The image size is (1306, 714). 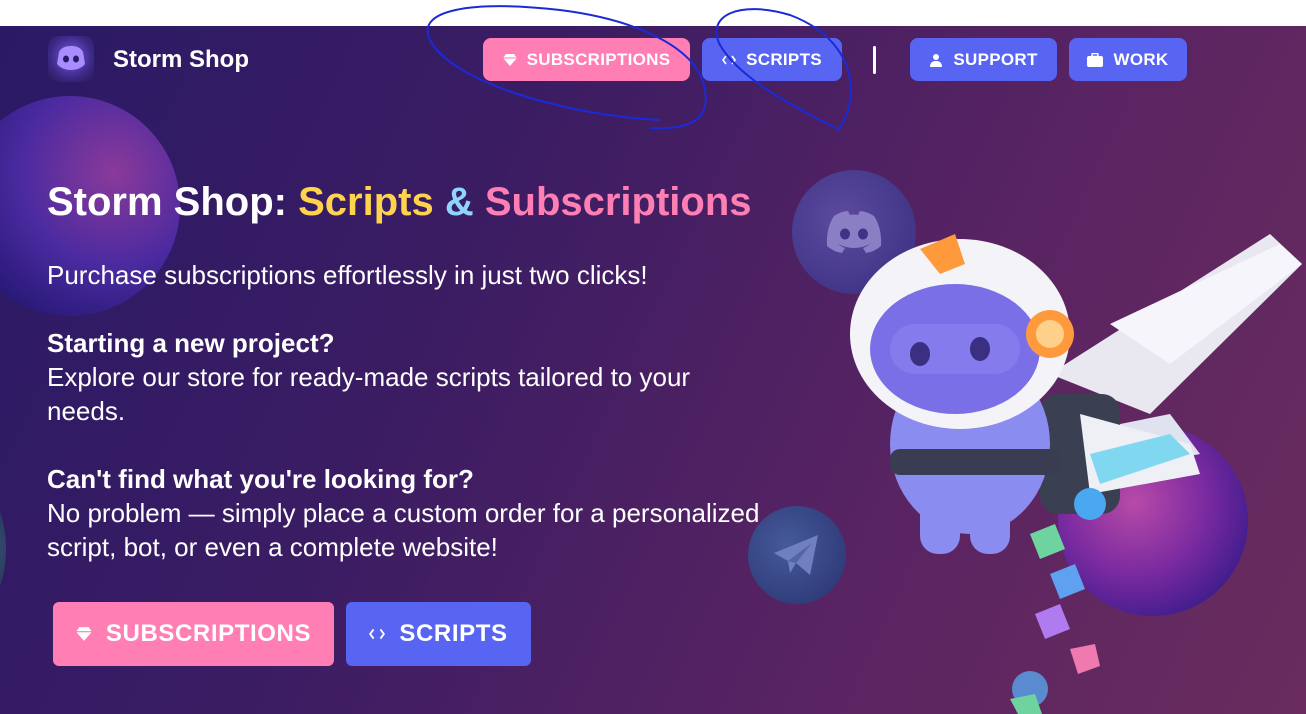 I want to click on section-heading-new-project: Starting a new project?, so click(x=191, y=343).